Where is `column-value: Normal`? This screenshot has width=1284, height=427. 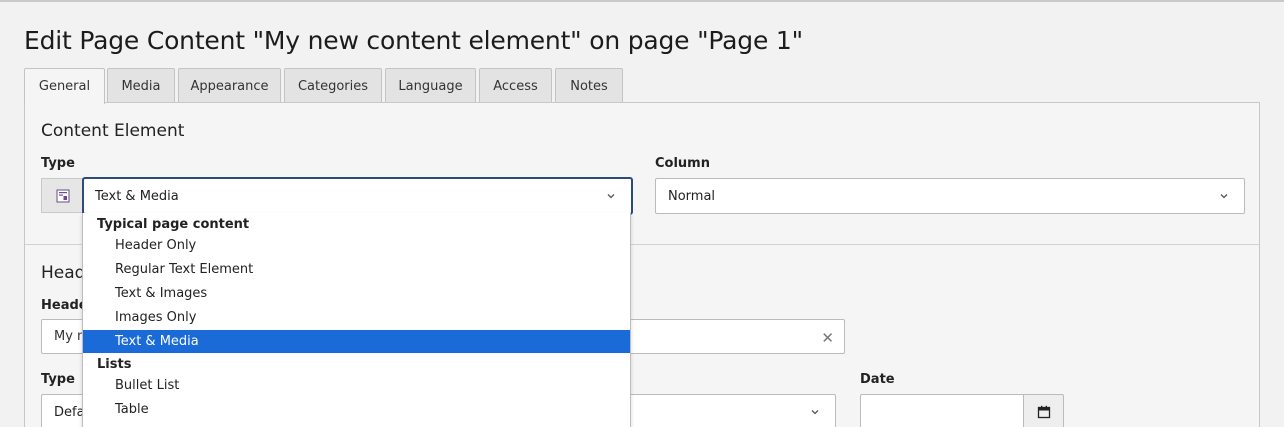 column-value: Normal is located at coordinates (692, 196).